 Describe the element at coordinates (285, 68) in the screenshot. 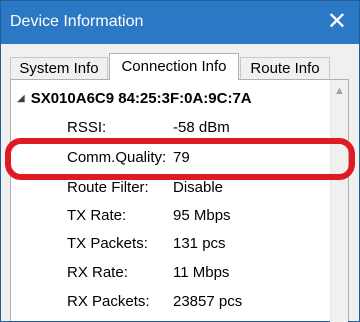

I see `tab-route-info: Route Info` at that location.